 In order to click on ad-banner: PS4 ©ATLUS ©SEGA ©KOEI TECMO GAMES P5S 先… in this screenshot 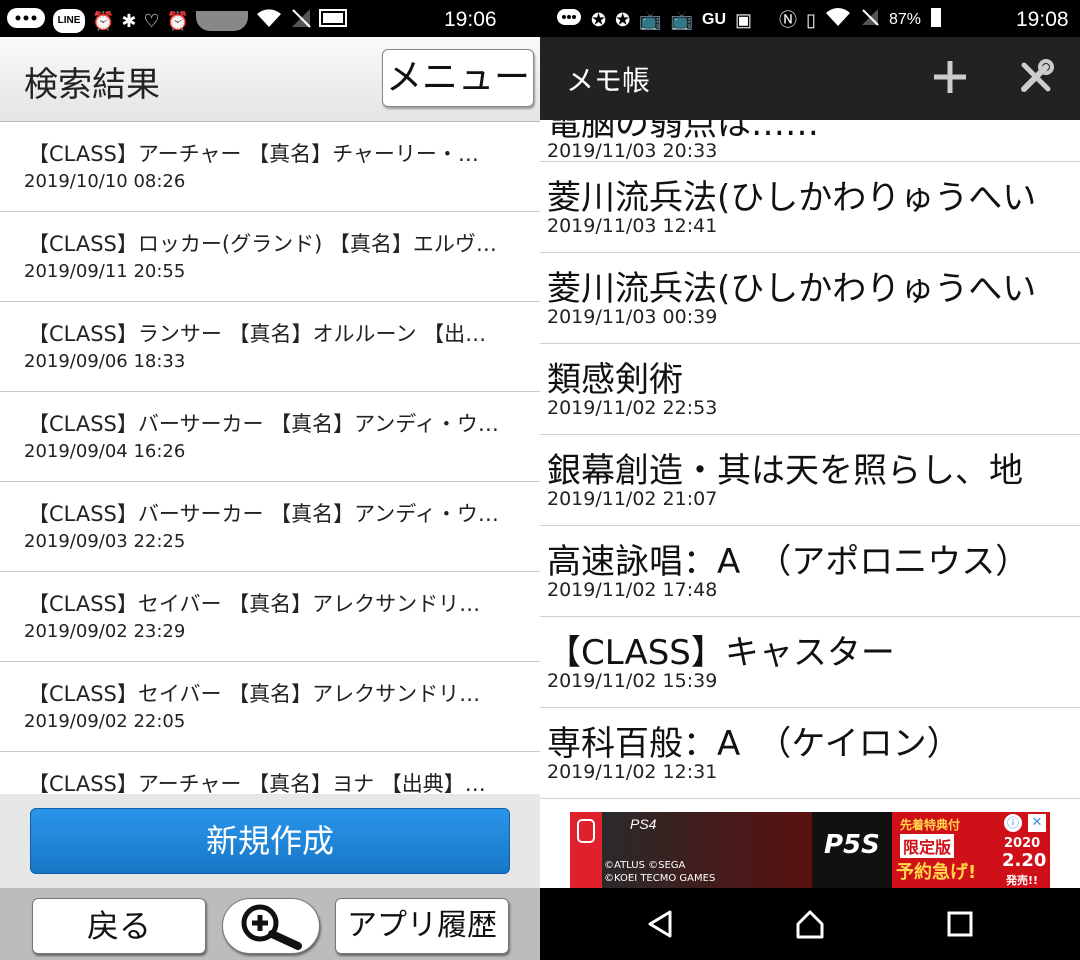, I will do `click(810, 850)`.